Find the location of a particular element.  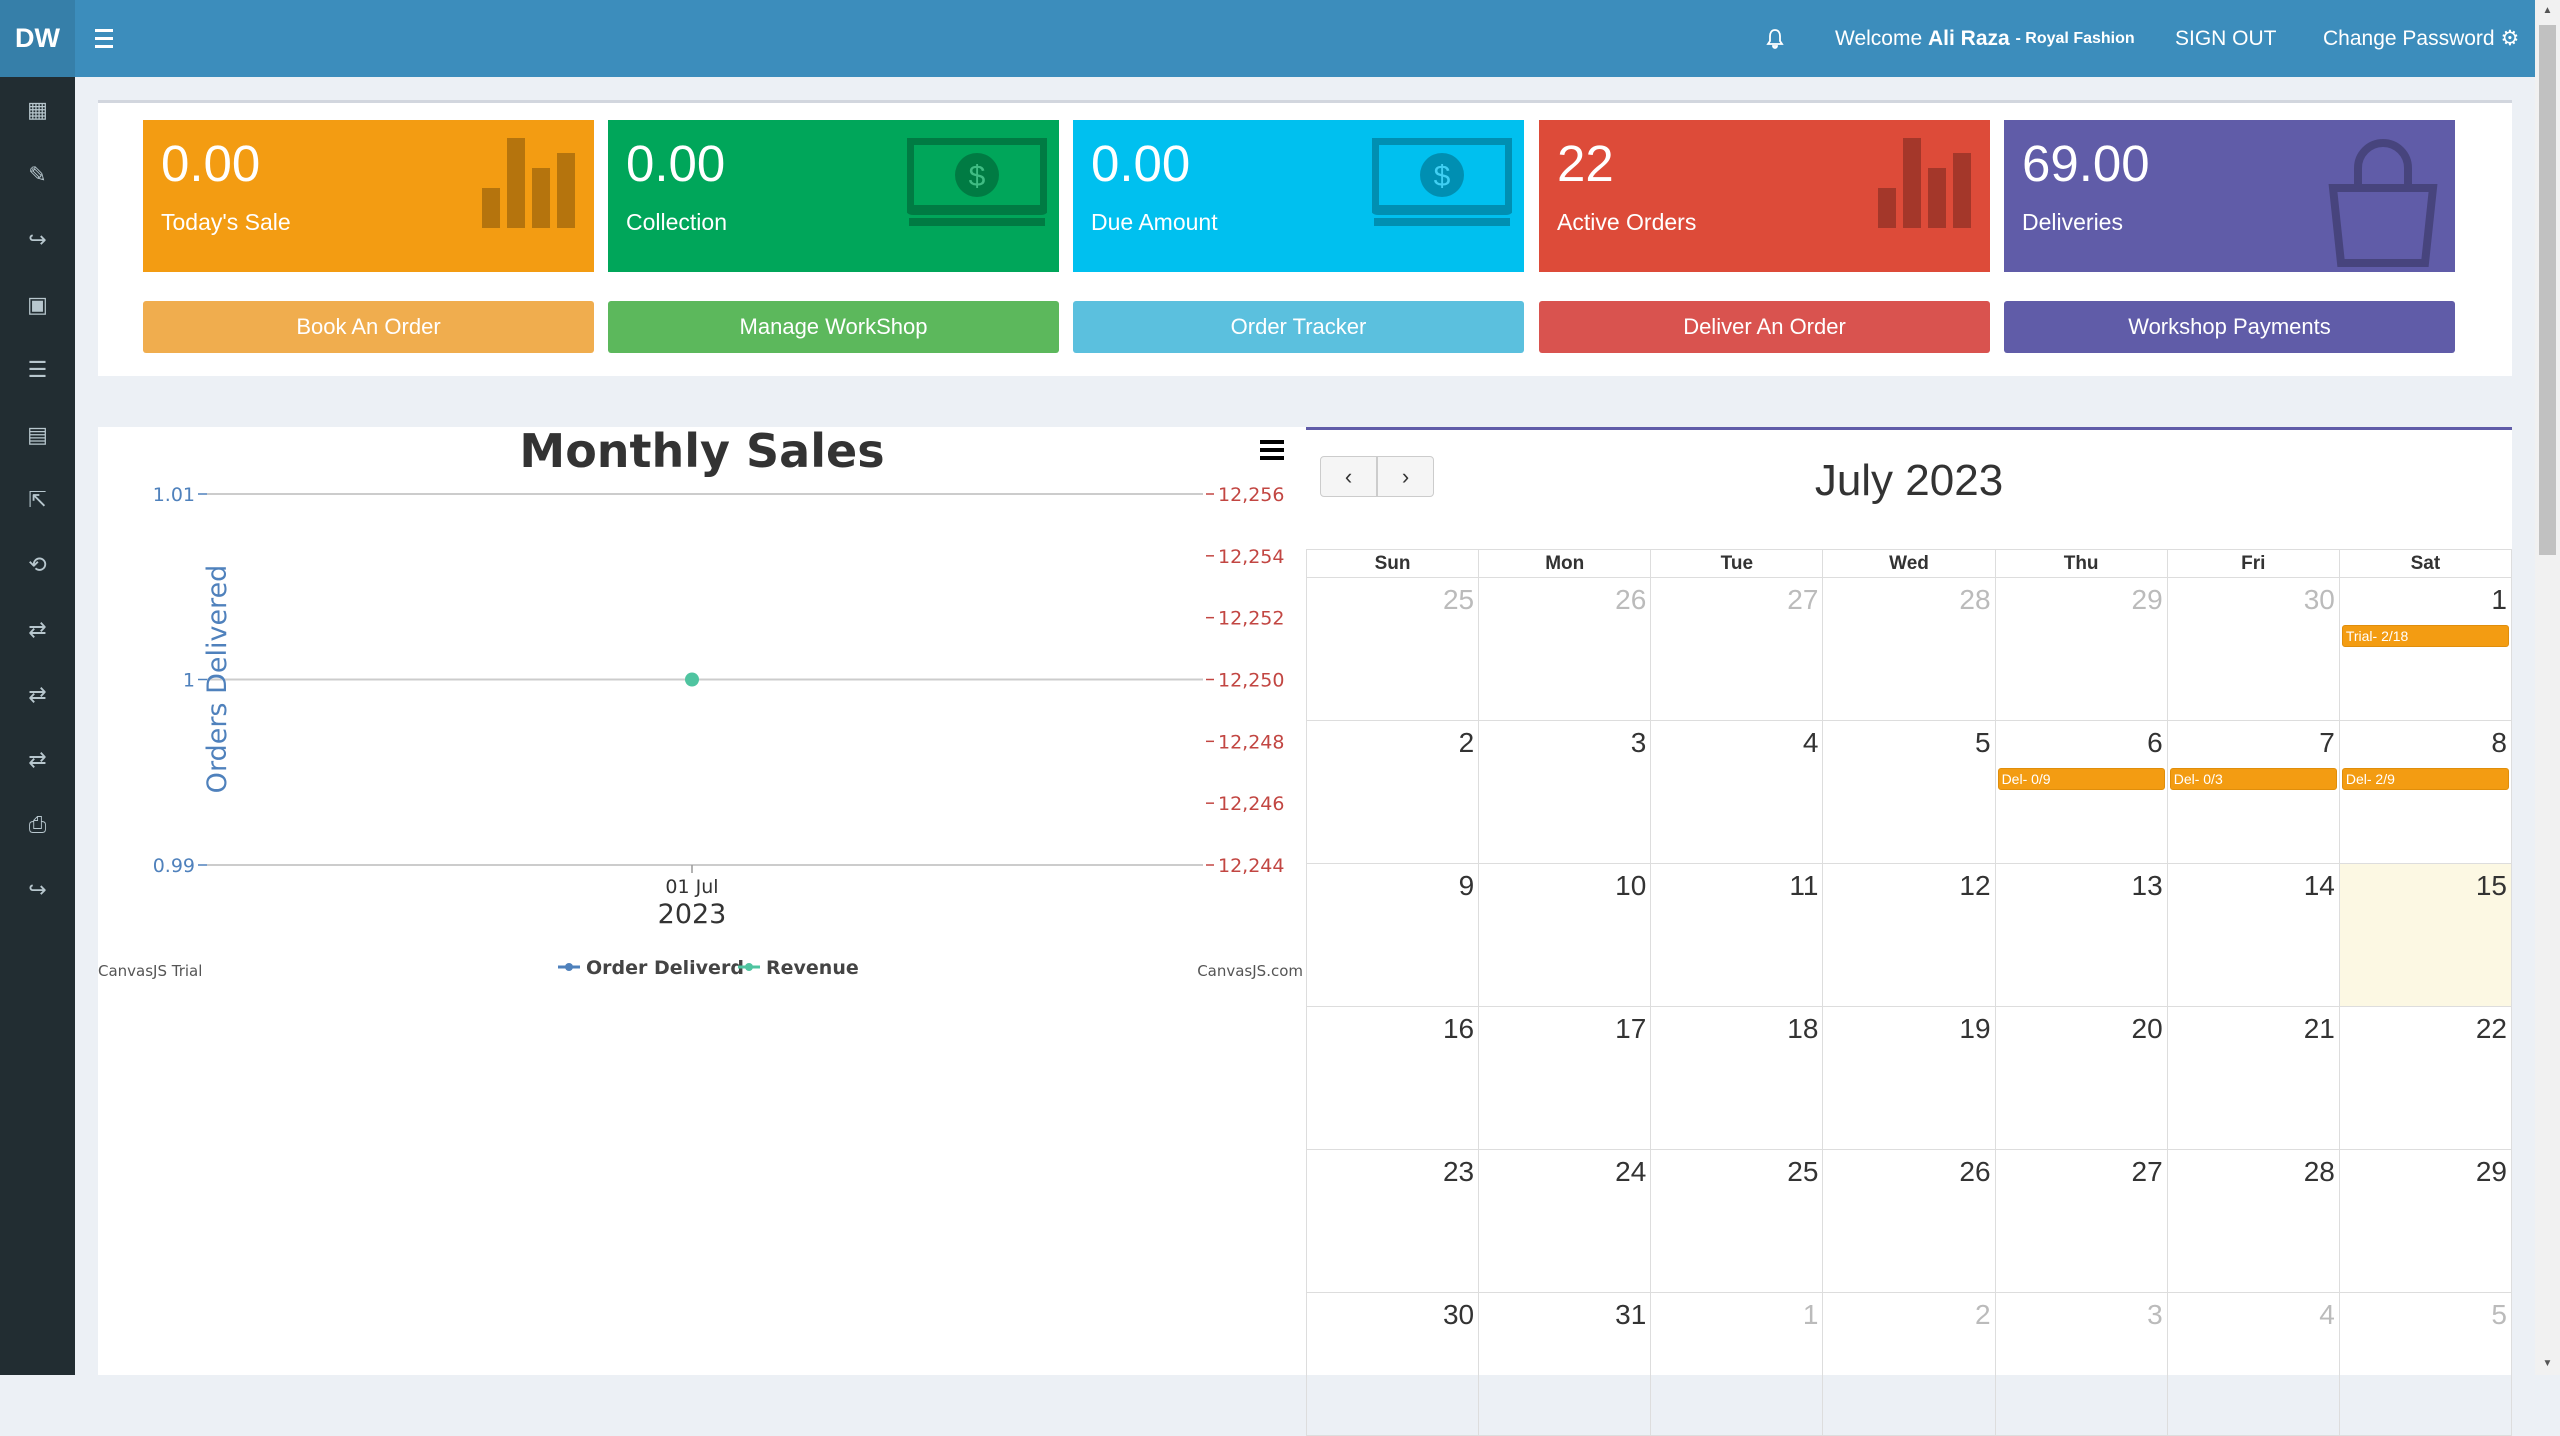

day-number: 24 is located at coordinates (1631, 1171).